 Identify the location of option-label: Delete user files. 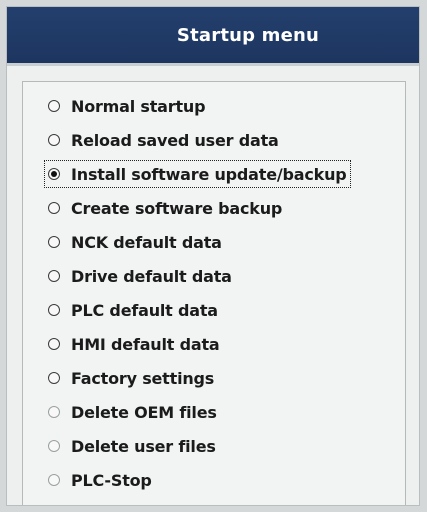
(143, 446).